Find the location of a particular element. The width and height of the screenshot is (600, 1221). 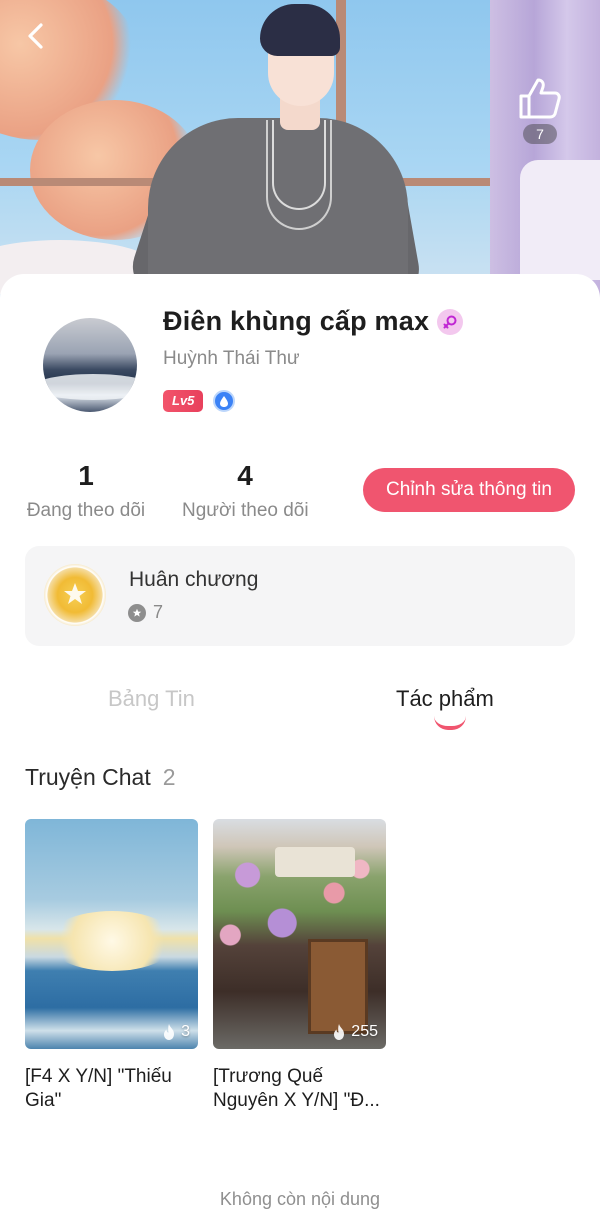

active-tab-indicator is located at coordinates (450, 723).